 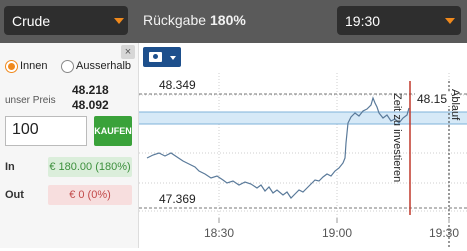 What do you see at coordinates (432, 99) in the screenshot?
I see `current-price-label: 48.15` at bounding box center [432, 99].